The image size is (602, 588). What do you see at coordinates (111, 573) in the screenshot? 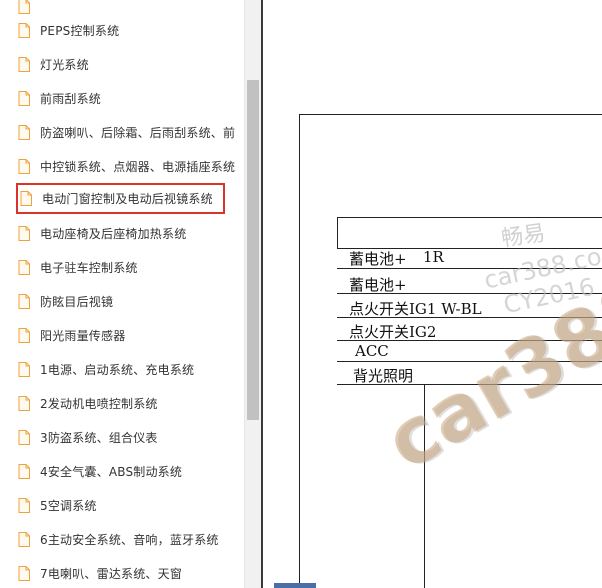
I see `file-item-label: 7电喇叭、雷达系统、天窗` at bounding box center [111, 573].